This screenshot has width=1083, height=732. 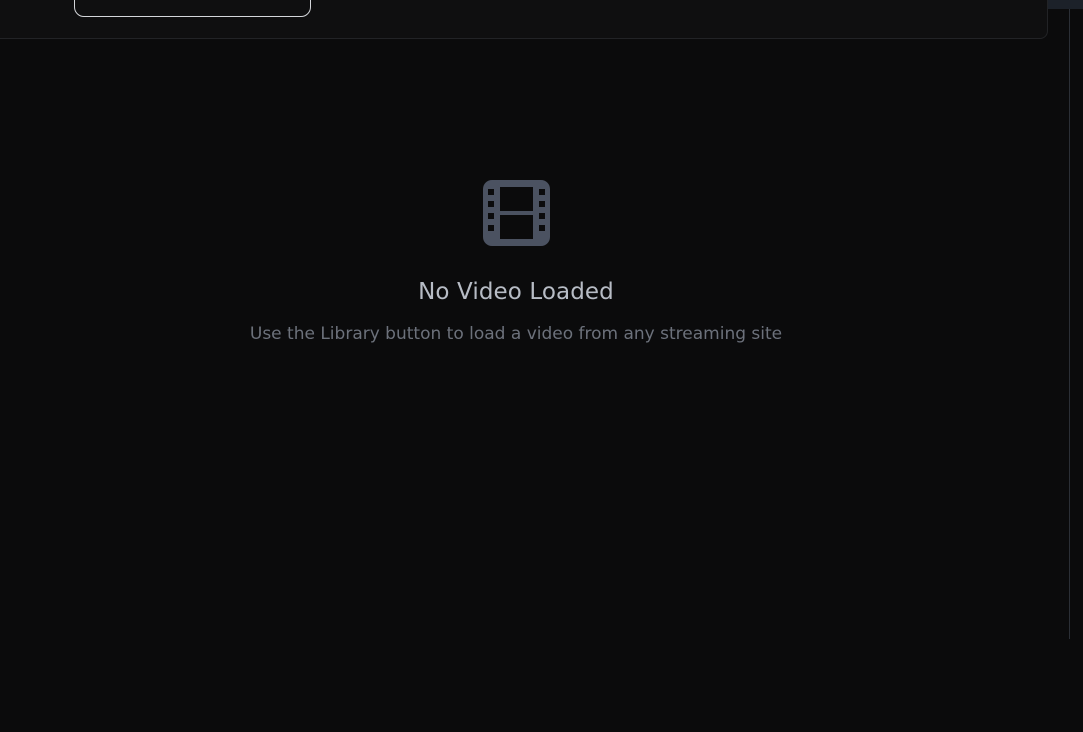 What do you see at coordinates (516, 292) in the screenshot?
I see `empty-state-title: No Video Loaded` at bounding box center [516, 292].